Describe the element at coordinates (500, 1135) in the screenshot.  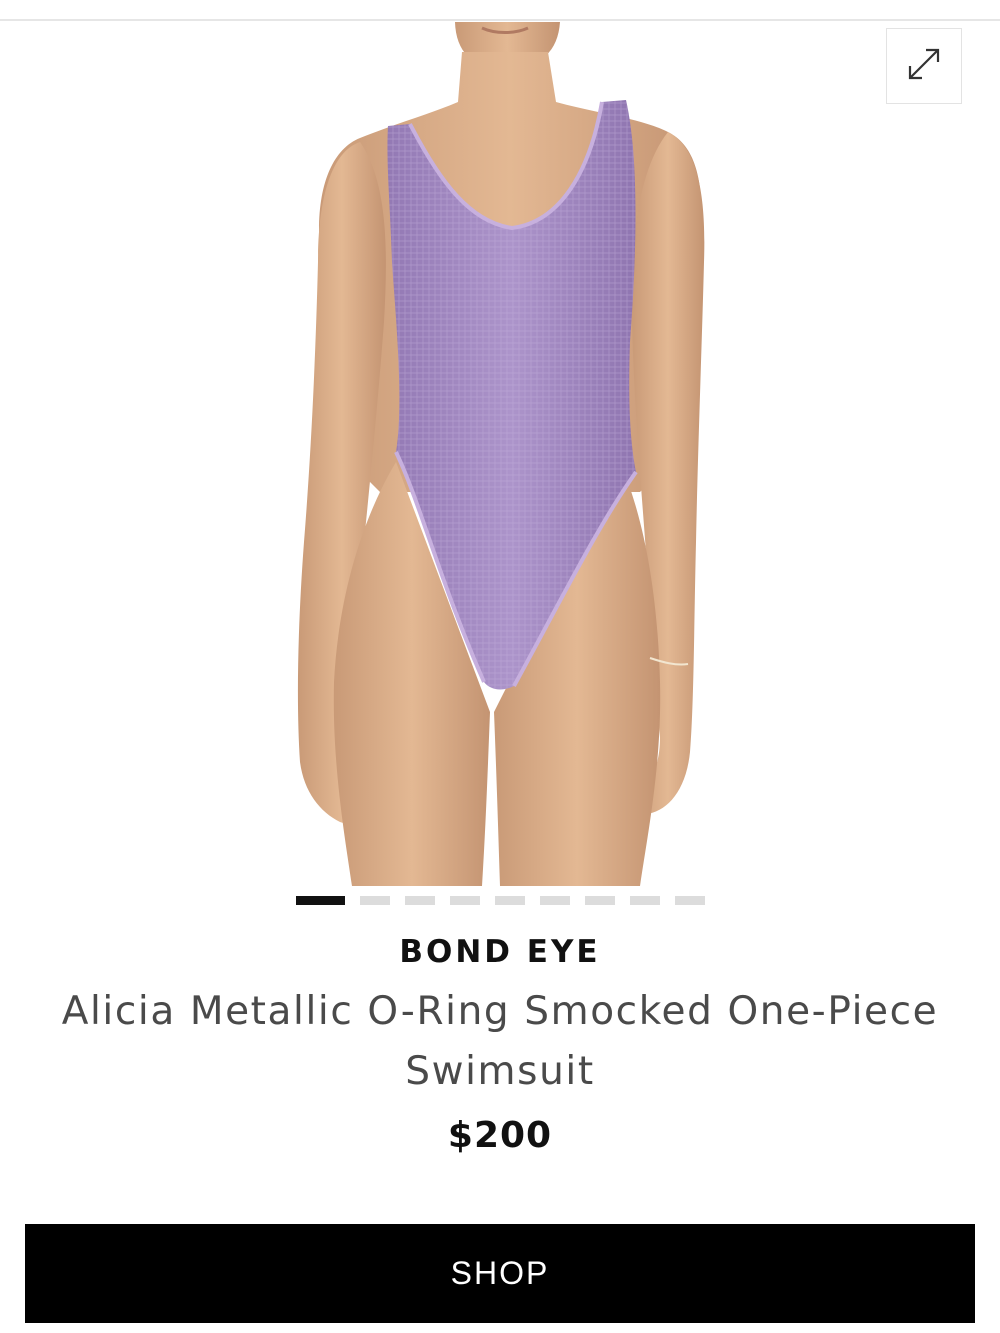
I see `product-price: $200` at that location.